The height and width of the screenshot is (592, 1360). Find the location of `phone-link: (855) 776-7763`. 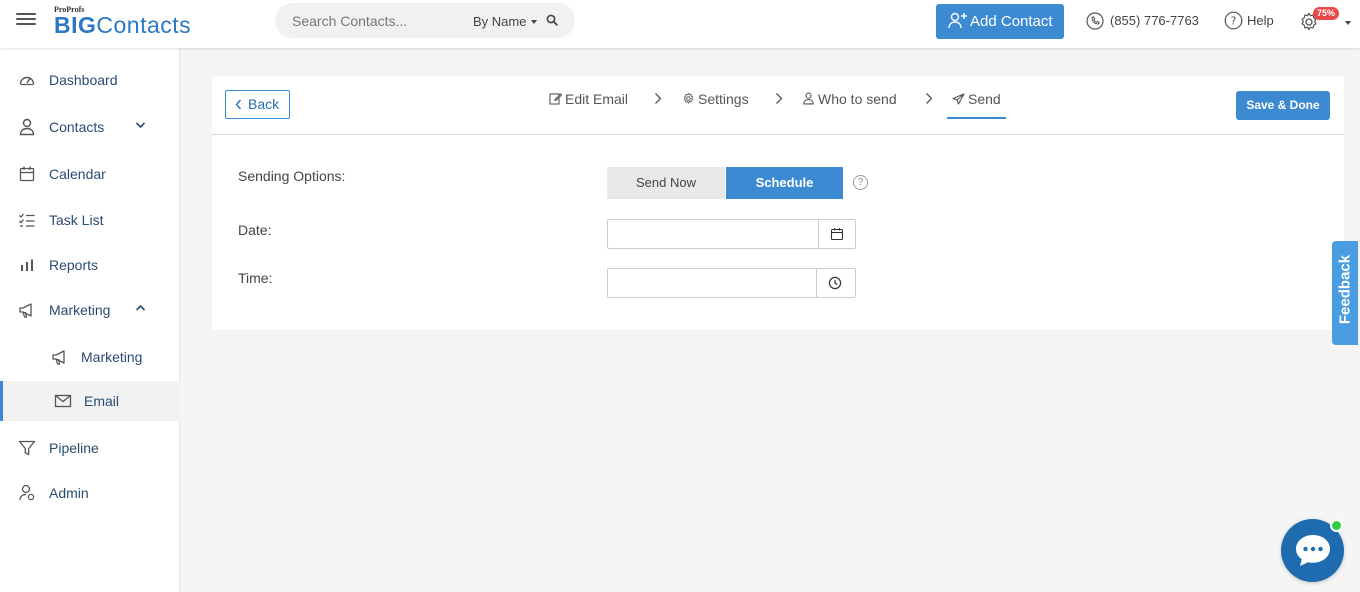

phone-link: (855) 776-7763 is located at coordinates (1142, 21).